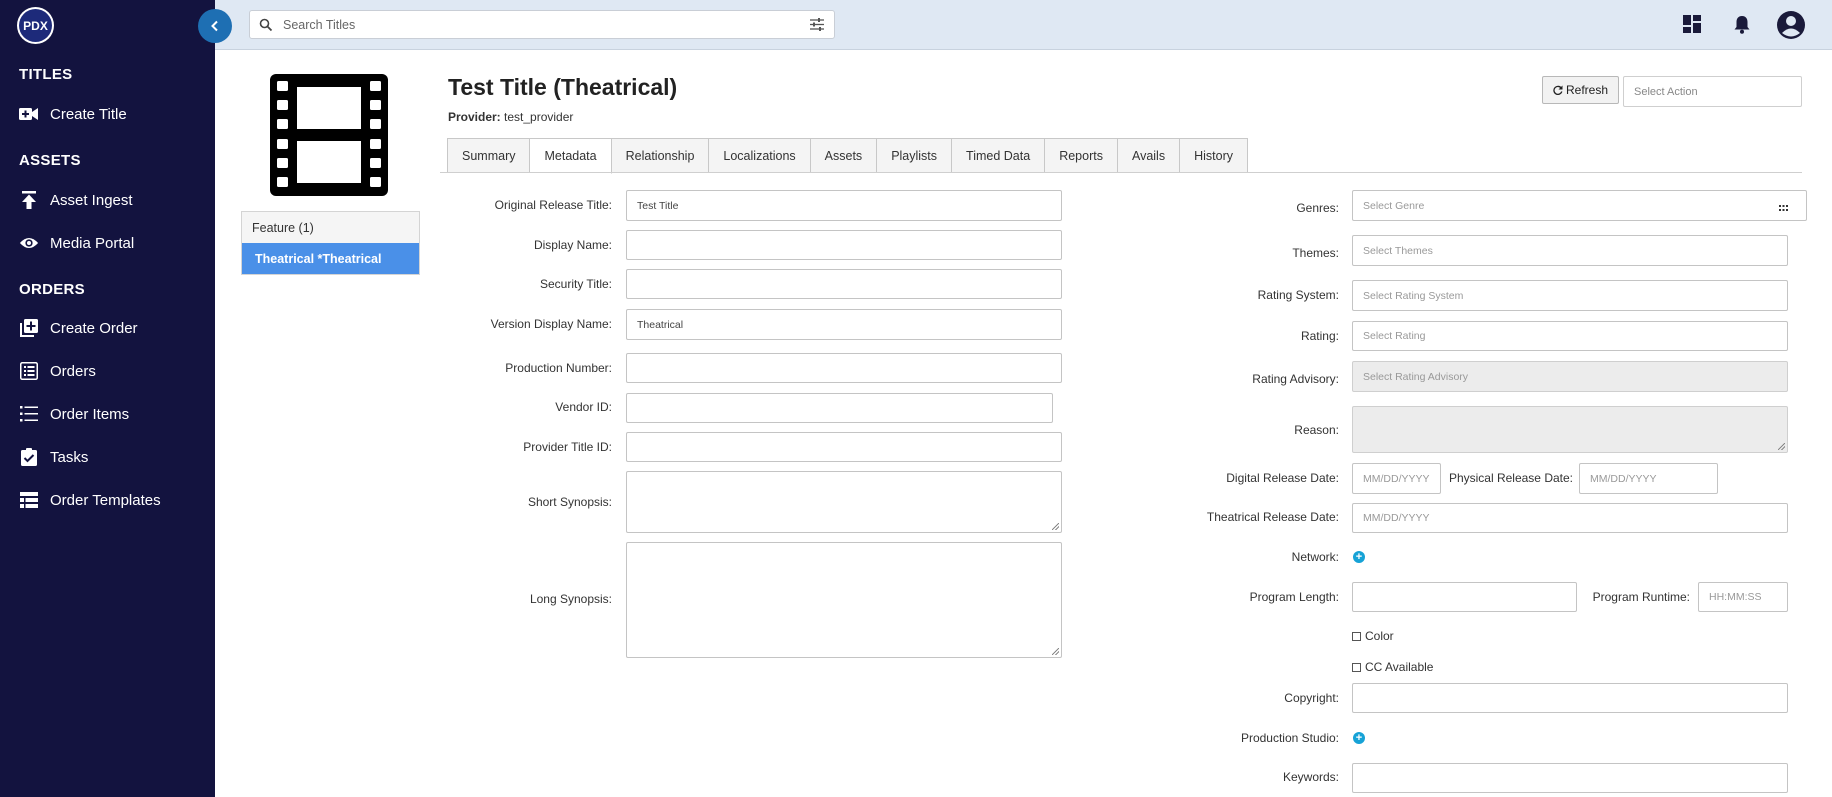 The width and height of the screenshot is (1832, 797). What do you see at coordinates (489, 155) in the screenshot?
I see `tab-summary: Summary` at bounding box center [489, 155].